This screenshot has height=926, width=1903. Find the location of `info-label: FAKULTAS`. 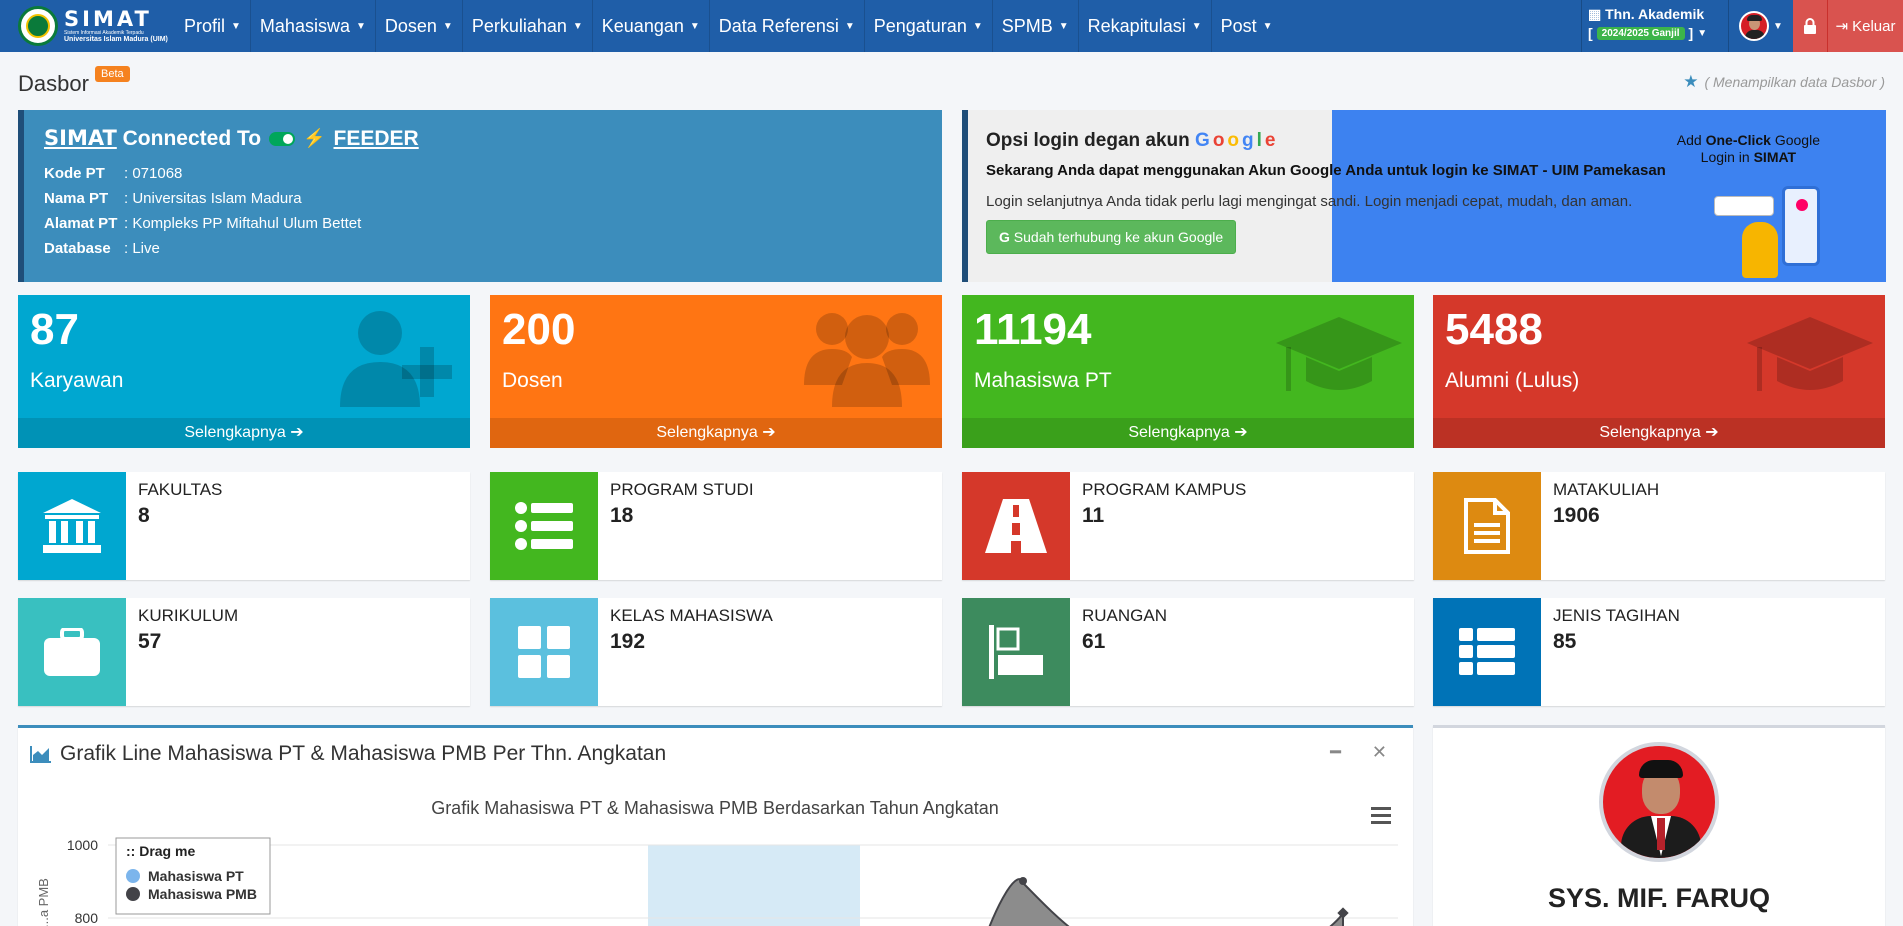

info-label: FAKULTAS is located at coordinates (180, 489).